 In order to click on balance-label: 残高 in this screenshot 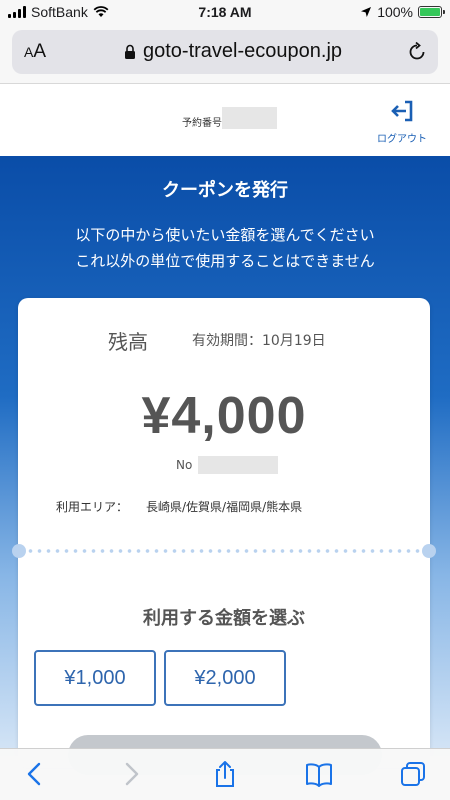, I will do `click(128, 342)`.